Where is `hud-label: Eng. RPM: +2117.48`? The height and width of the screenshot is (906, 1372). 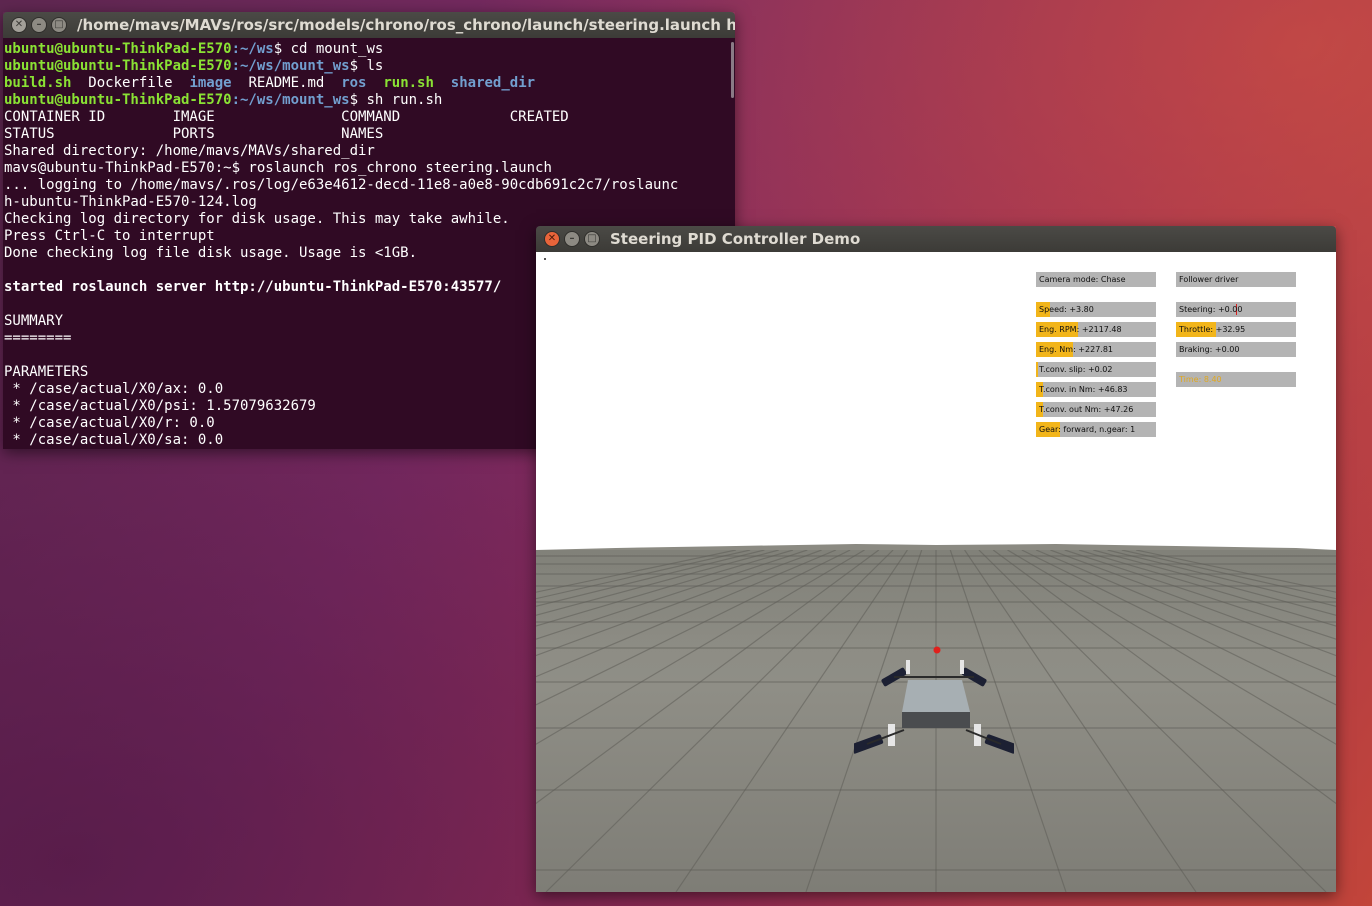
hud-label: Eng. RPM: +2117.48 is located at coordinates (1080, 329).